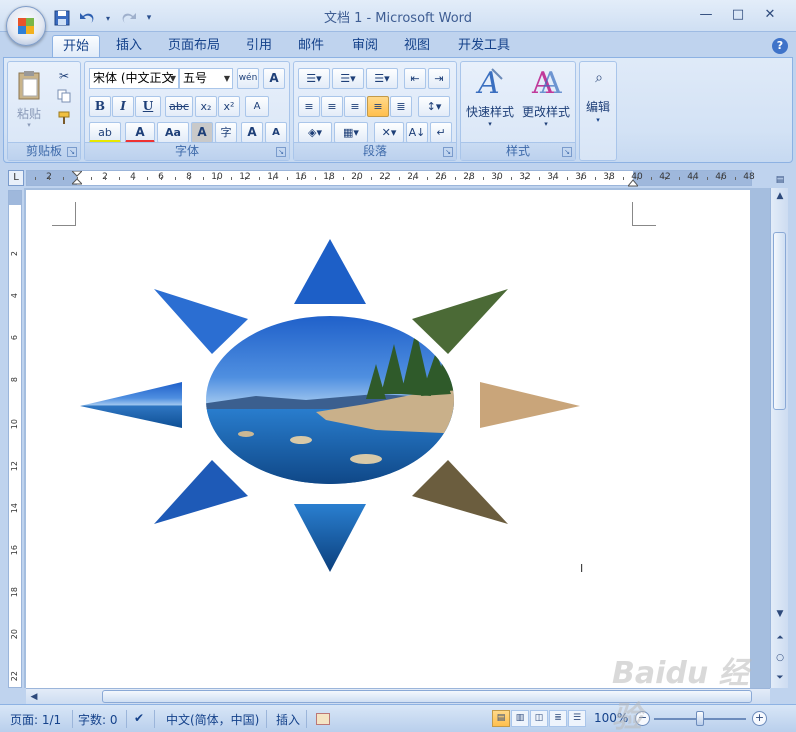  What do you see at coordinates (26, 26) in the screenshot?
I see `office-button` at bounding box center [26, 26].